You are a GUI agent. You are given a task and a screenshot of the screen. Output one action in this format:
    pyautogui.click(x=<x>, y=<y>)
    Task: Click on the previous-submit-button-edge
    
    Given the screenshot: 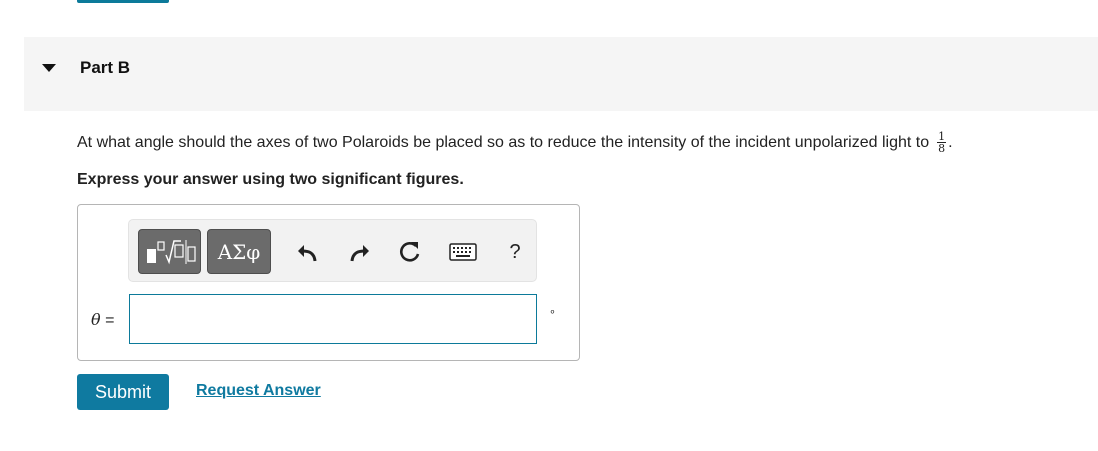 What is the action you would take?
    pyautogui.click(x=123, y=1)
    